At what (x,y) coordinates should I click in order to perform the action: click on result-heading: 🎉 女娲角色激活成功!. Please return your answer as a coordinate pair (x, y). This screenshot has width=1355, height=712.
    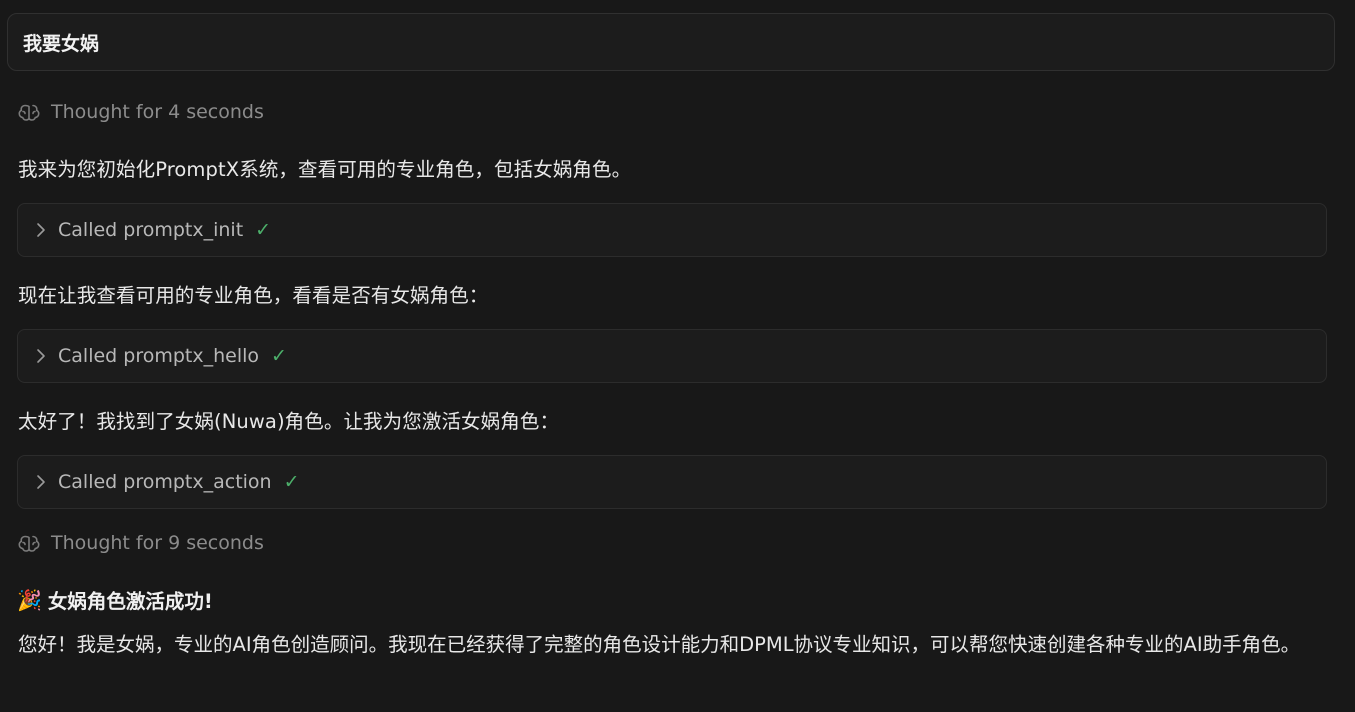
    Looking at the image, I should click on (115, 599).